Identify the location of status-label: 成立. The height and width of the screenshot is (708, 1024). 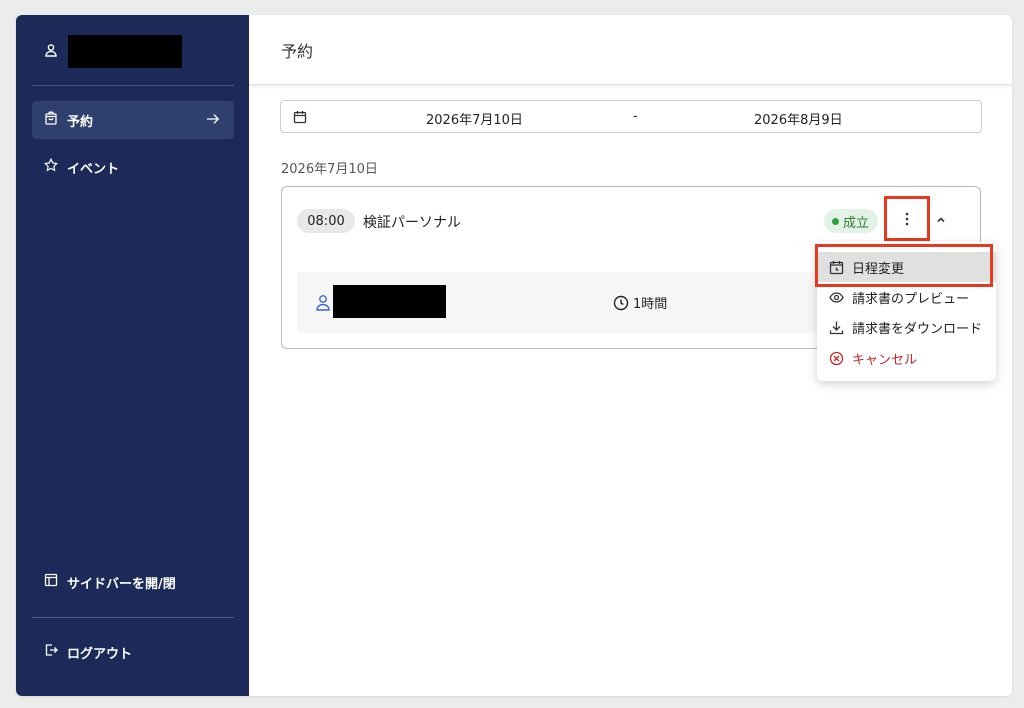
(856, 223).